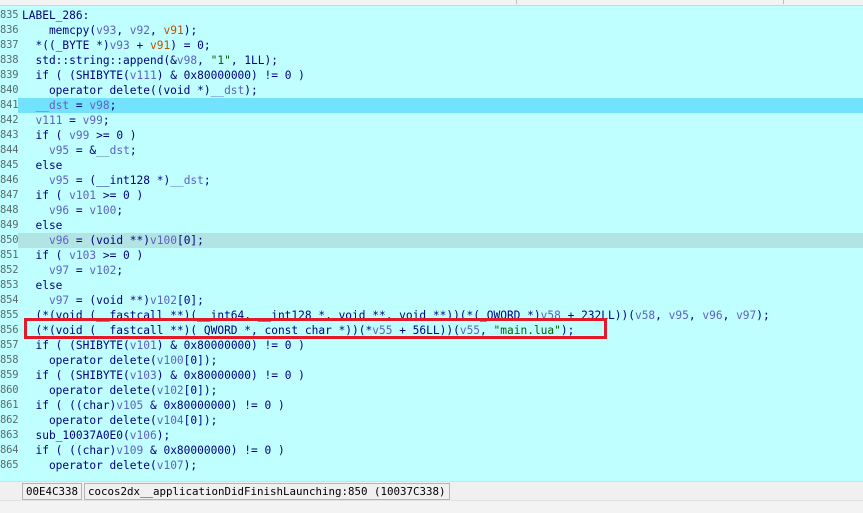  Describe the element at coordinates (426, 330) in the screenshot. I see `code-token: + 56LL))(` at that location.